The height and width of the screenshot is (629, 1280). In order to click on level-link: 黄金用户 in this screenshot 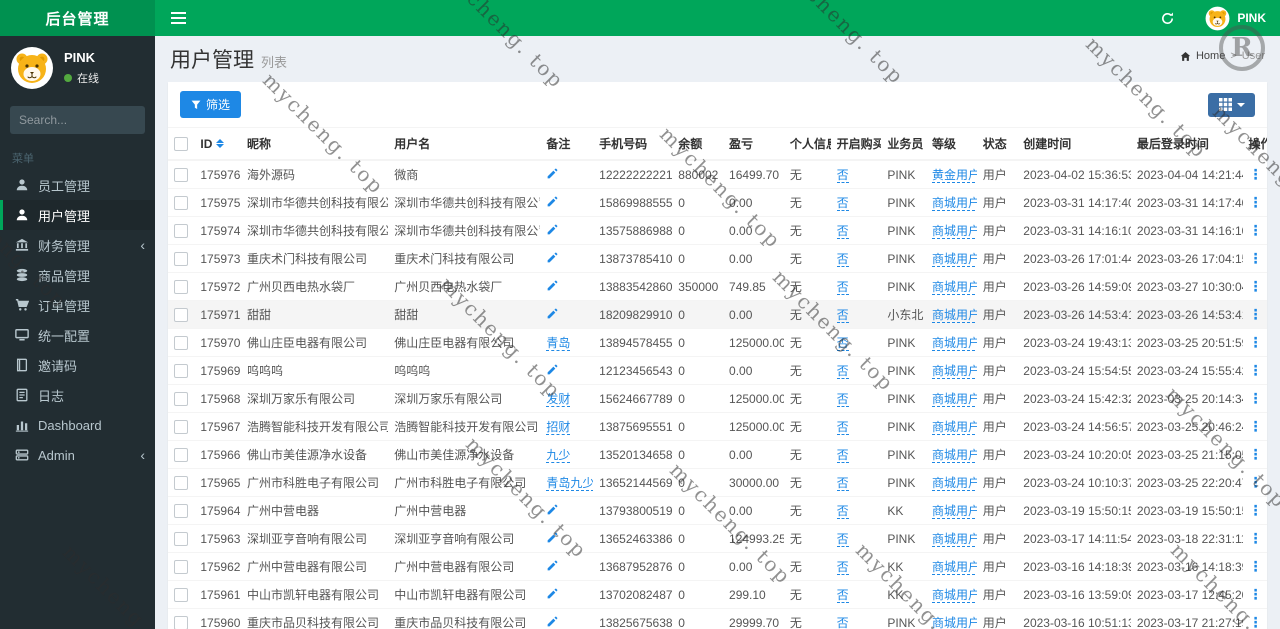, I will do `click(954, 175)`.